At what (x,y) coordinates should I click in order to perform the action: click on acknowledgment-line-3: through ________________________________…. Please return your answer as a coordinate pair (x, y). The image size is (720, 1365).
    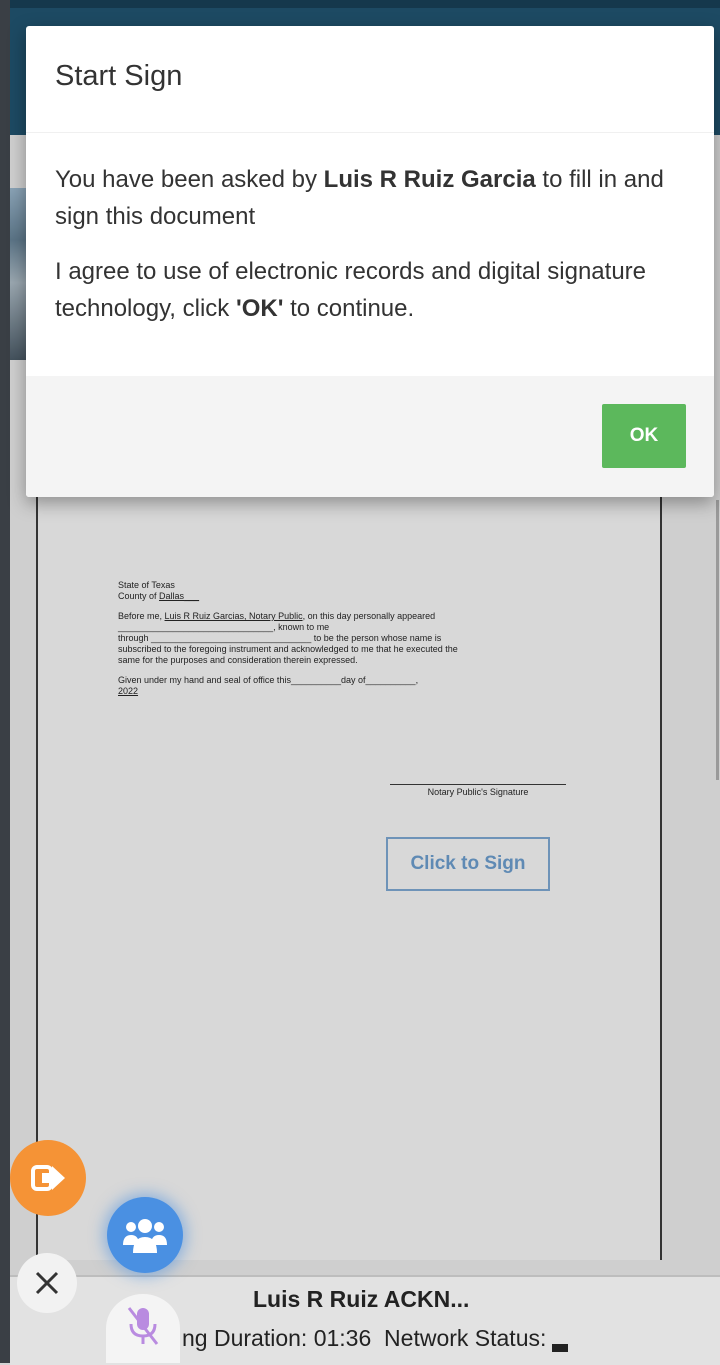
    Looking at the image, I should click on (280, 638).